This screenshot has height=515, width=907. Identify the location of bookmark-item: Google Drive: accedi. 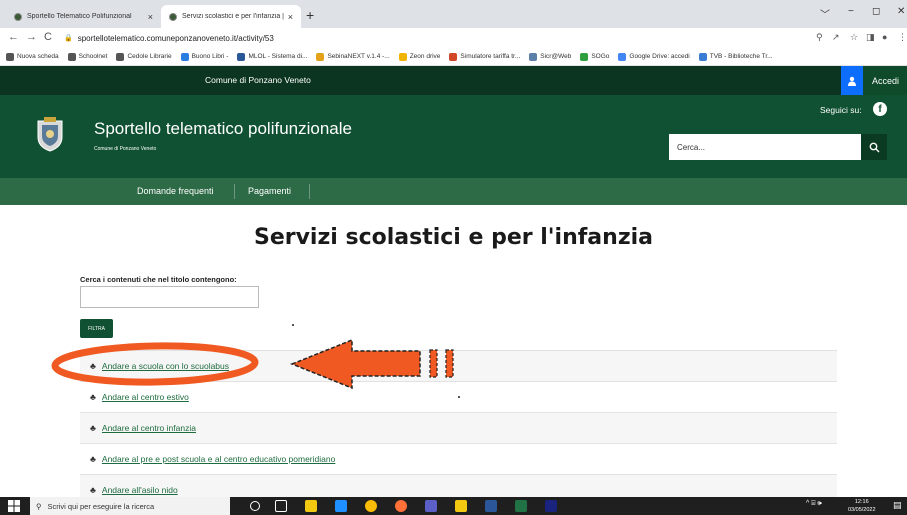
(654, 56).